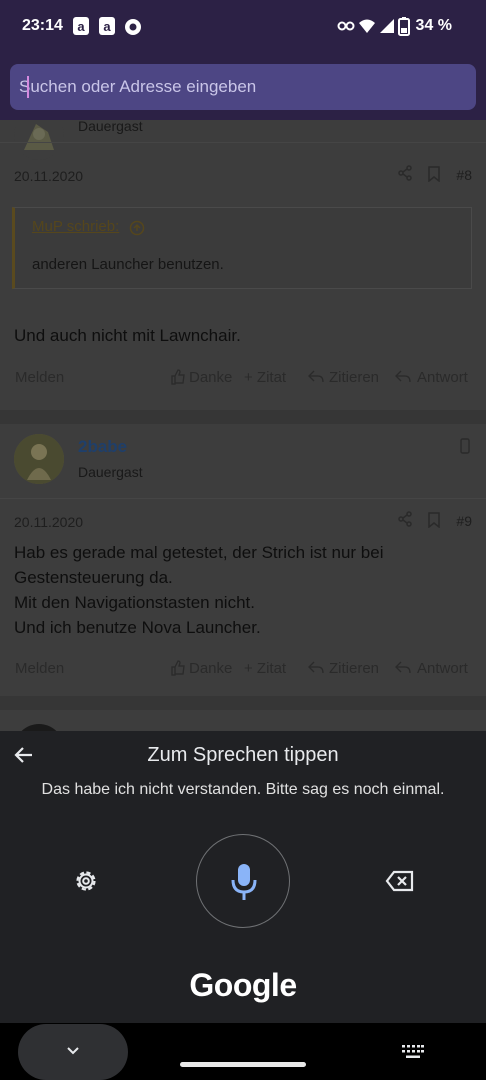 The image size is (486, 1080). I want to click on amazon-app-icon: a, so click(81, 26).